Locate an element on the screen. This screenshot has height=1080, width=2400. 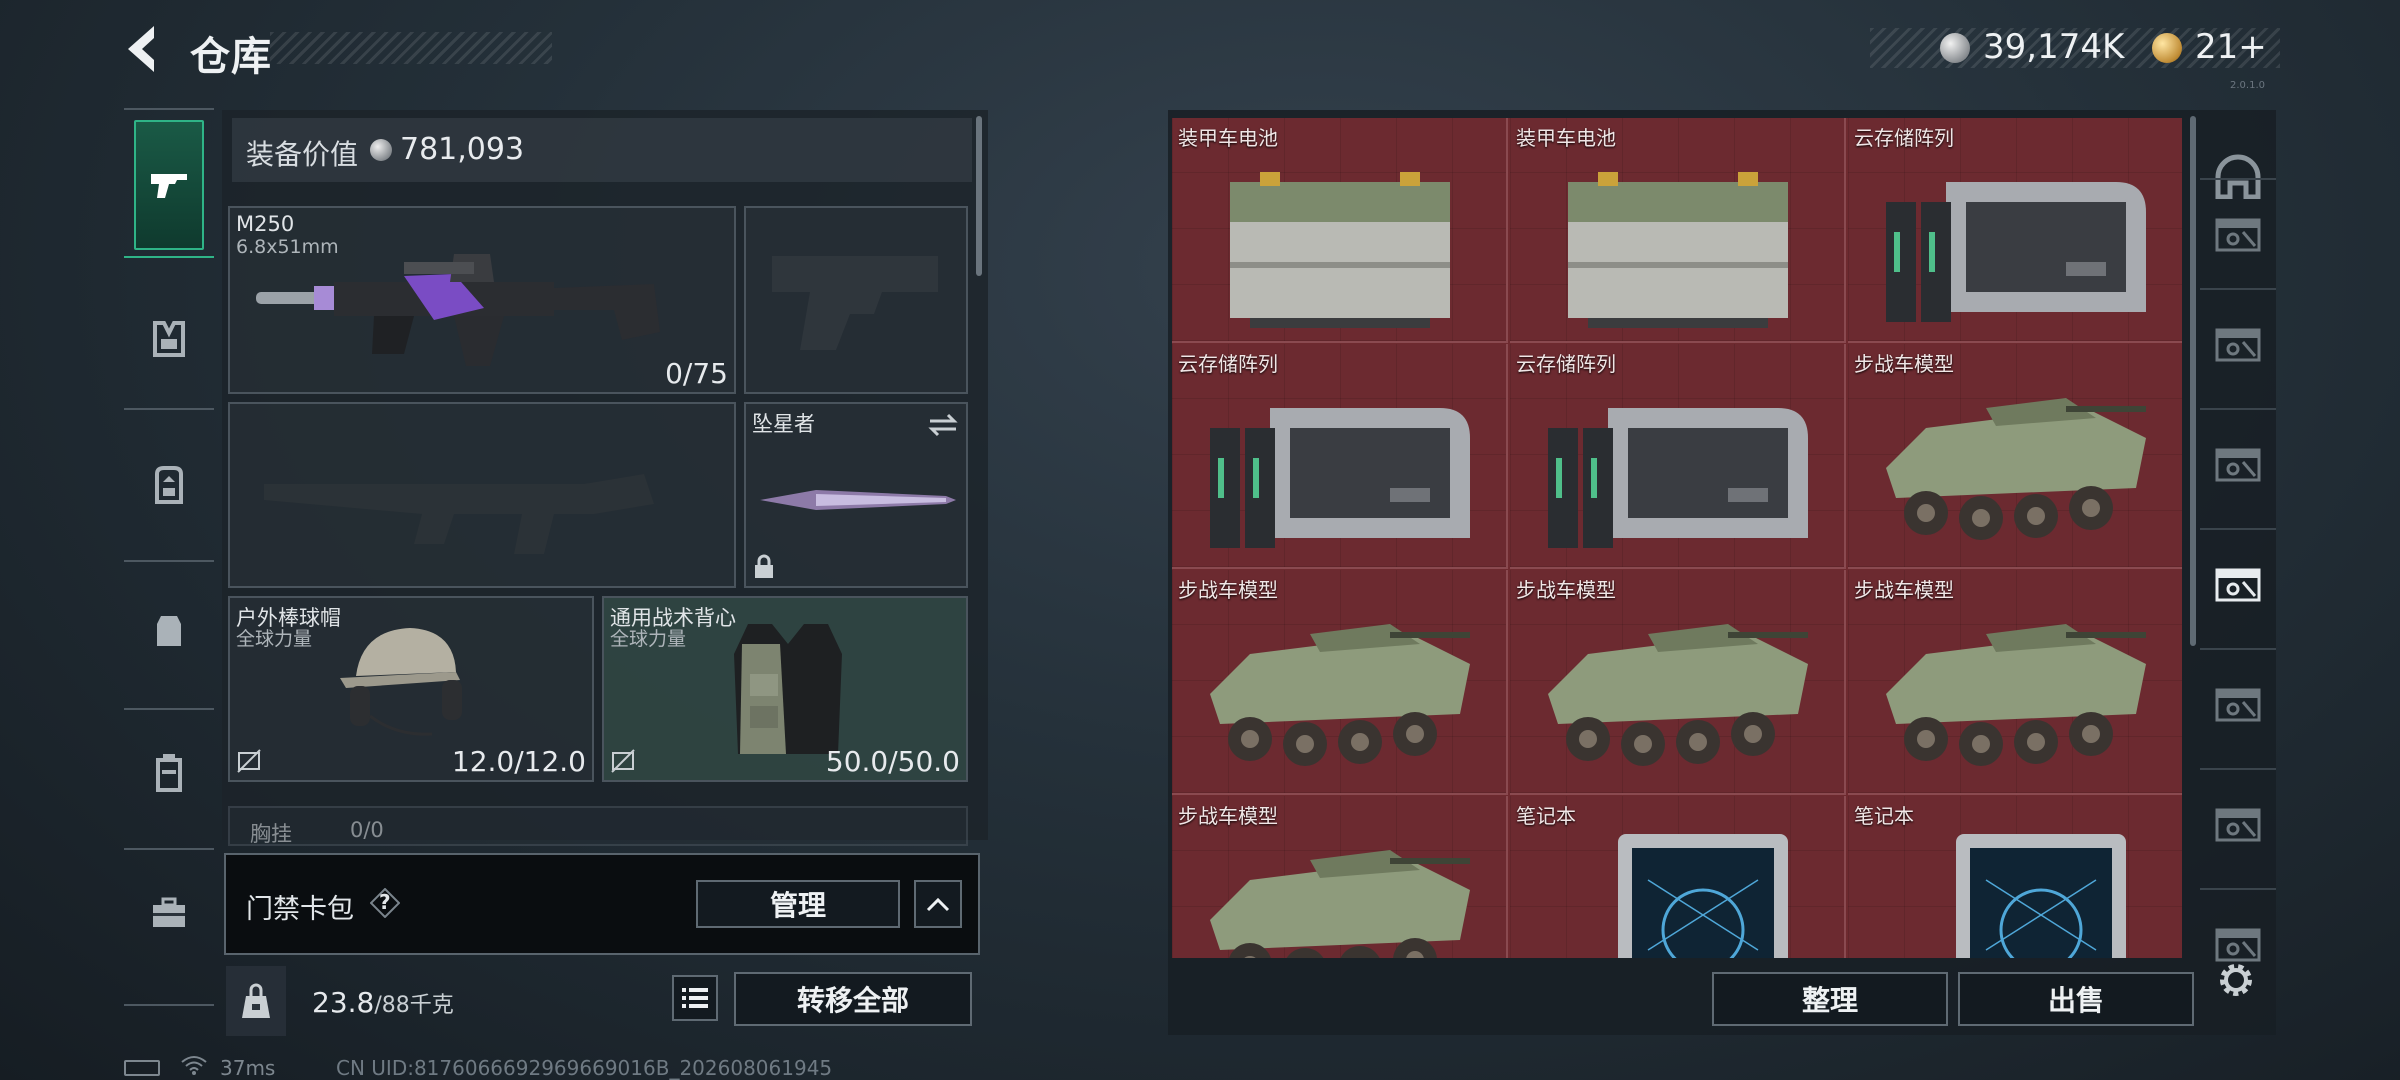
list-icon is located at coordinates (695, 998).